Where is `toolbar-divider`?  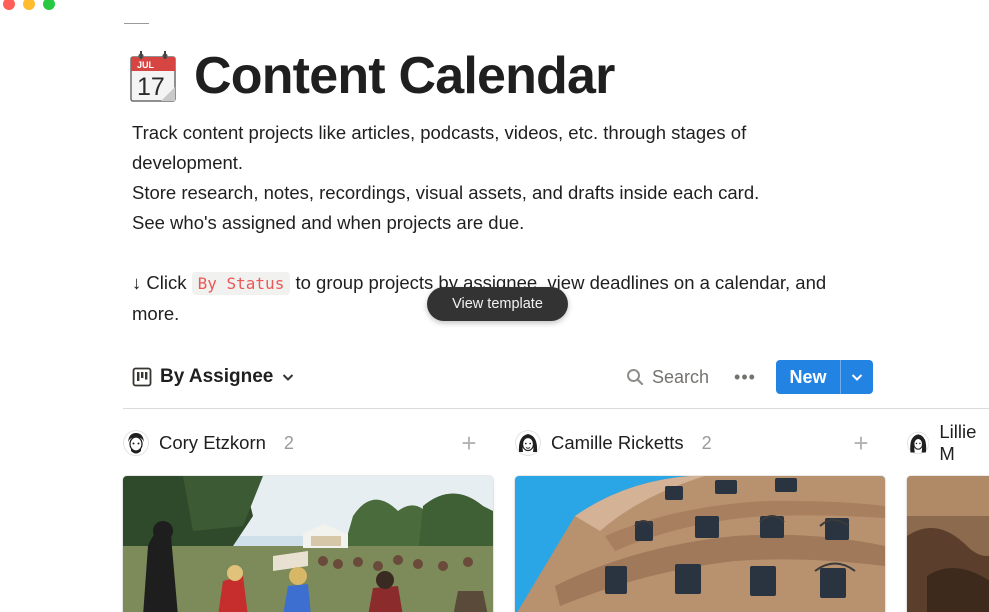 toolbar-divider is located at coordinates (556, 408).